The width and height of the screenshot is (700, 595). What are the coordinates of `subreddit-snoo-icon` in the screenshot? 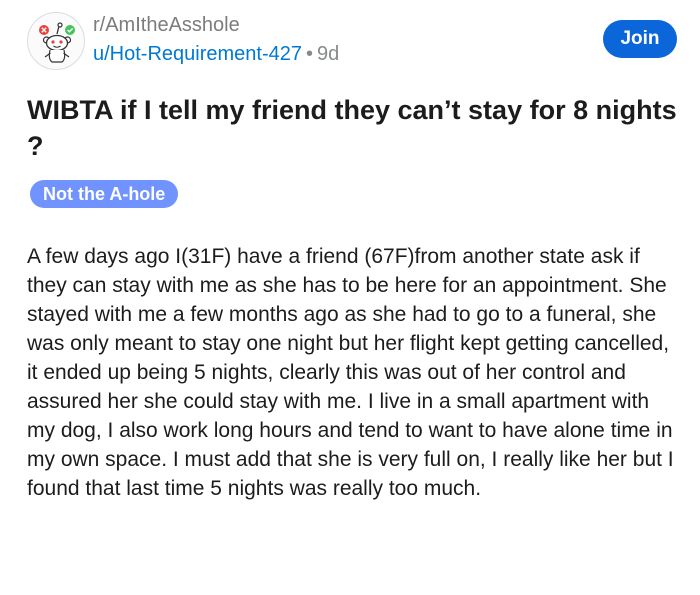 It's located at (57, 42).